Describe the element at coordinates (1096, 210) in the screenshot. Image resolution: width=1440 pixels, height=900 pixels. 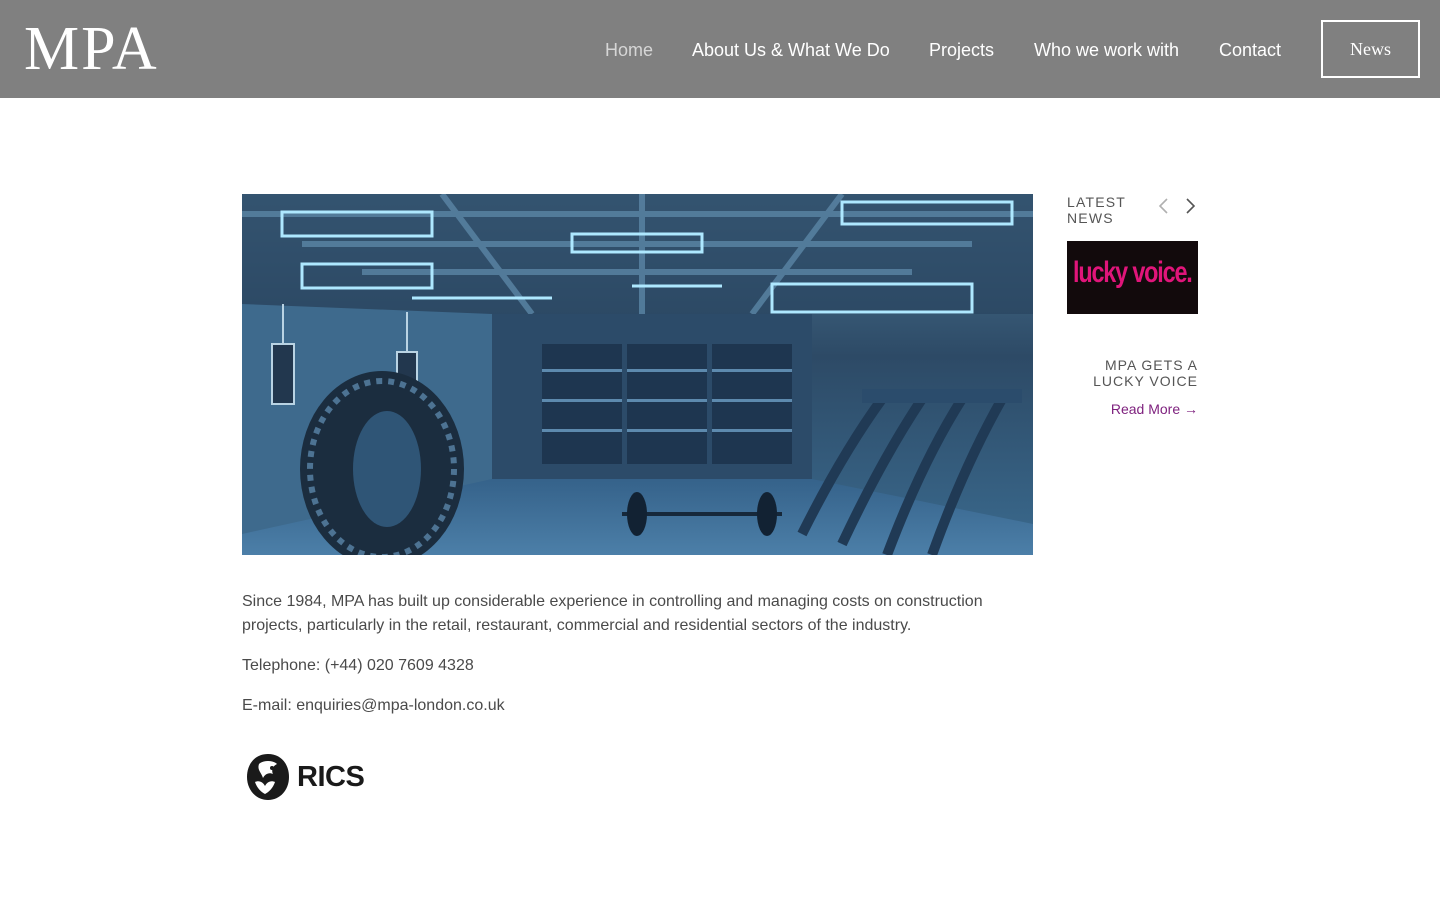
I see `latest-news-heading: LATEST NEWS` at that location.